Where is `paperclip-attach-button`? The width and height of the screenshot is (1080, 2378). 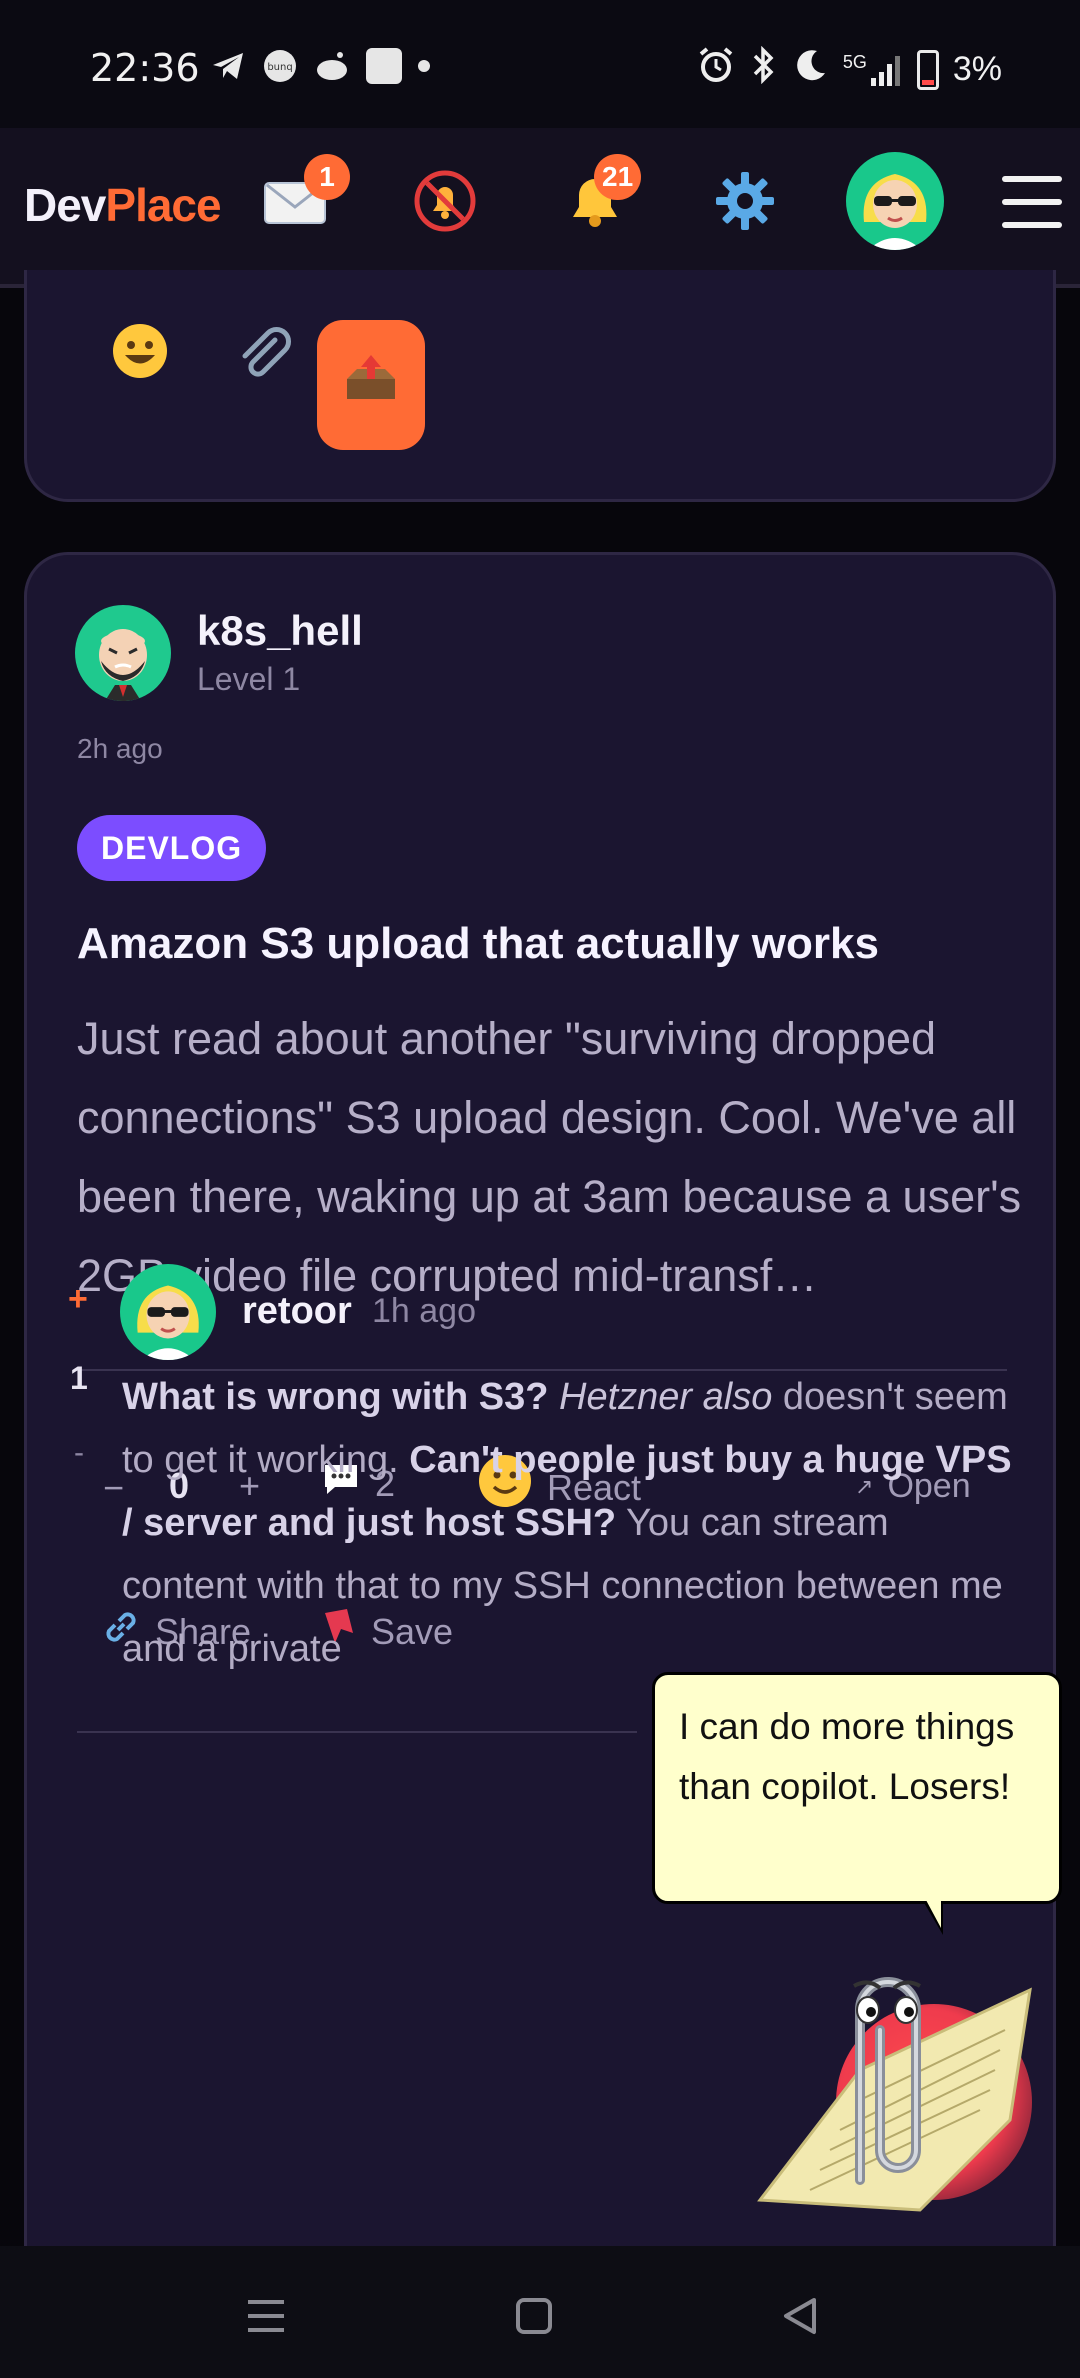 paperclip-attach-button is located at coordinates (263, 358).